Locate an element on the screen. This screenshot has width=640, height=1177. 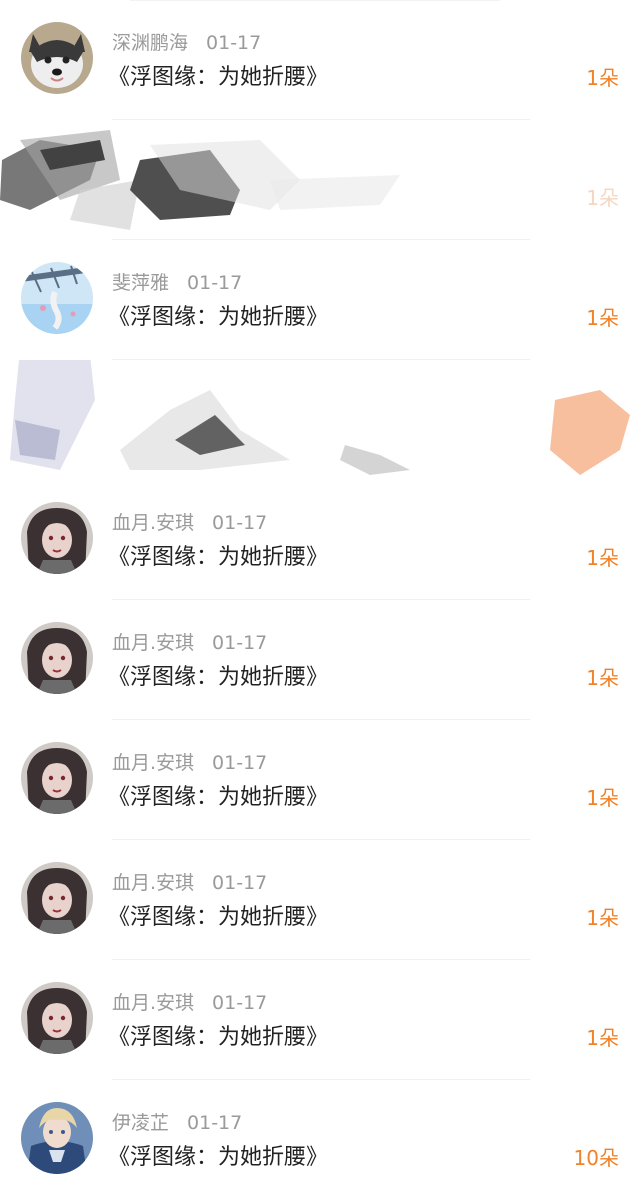
user-meta: 深渊鹏海 01-17 is located at coordinates (186, 43).